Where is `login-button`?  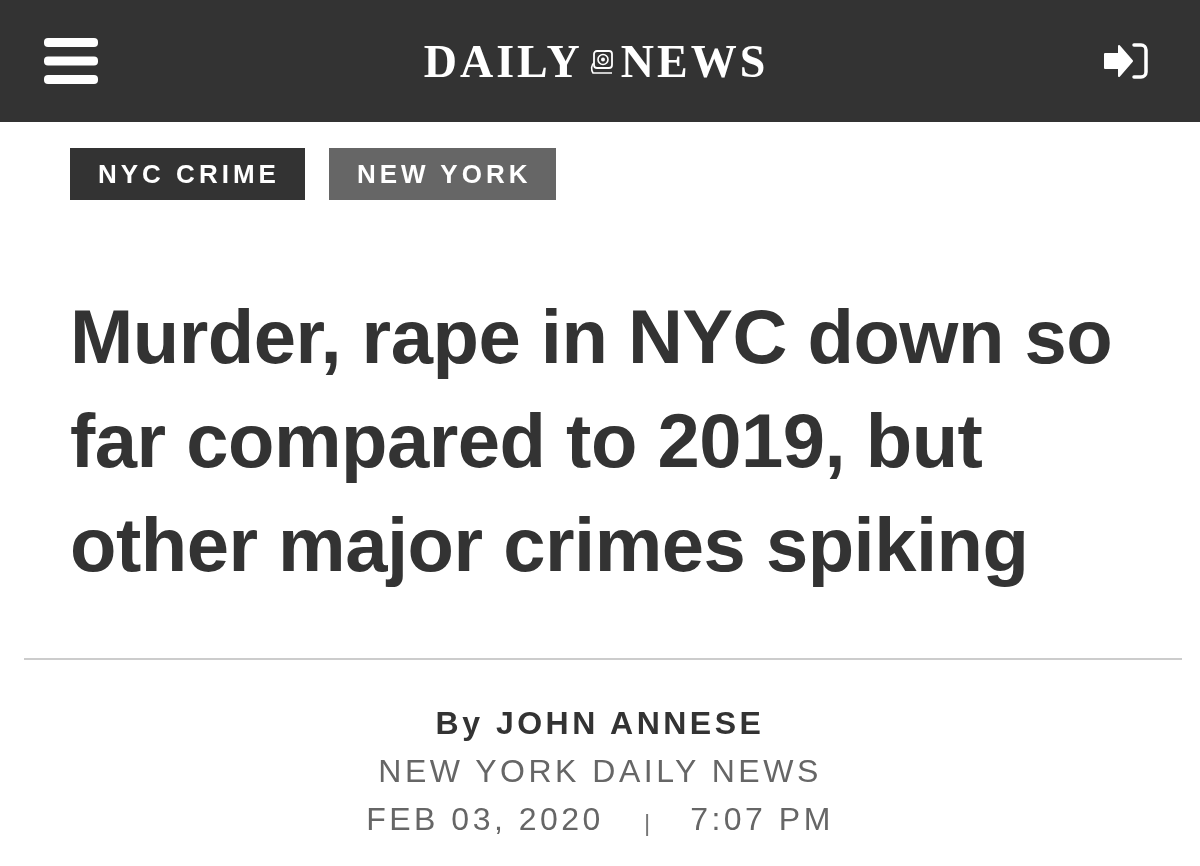 login-button is located at coordinates (1126, 61).